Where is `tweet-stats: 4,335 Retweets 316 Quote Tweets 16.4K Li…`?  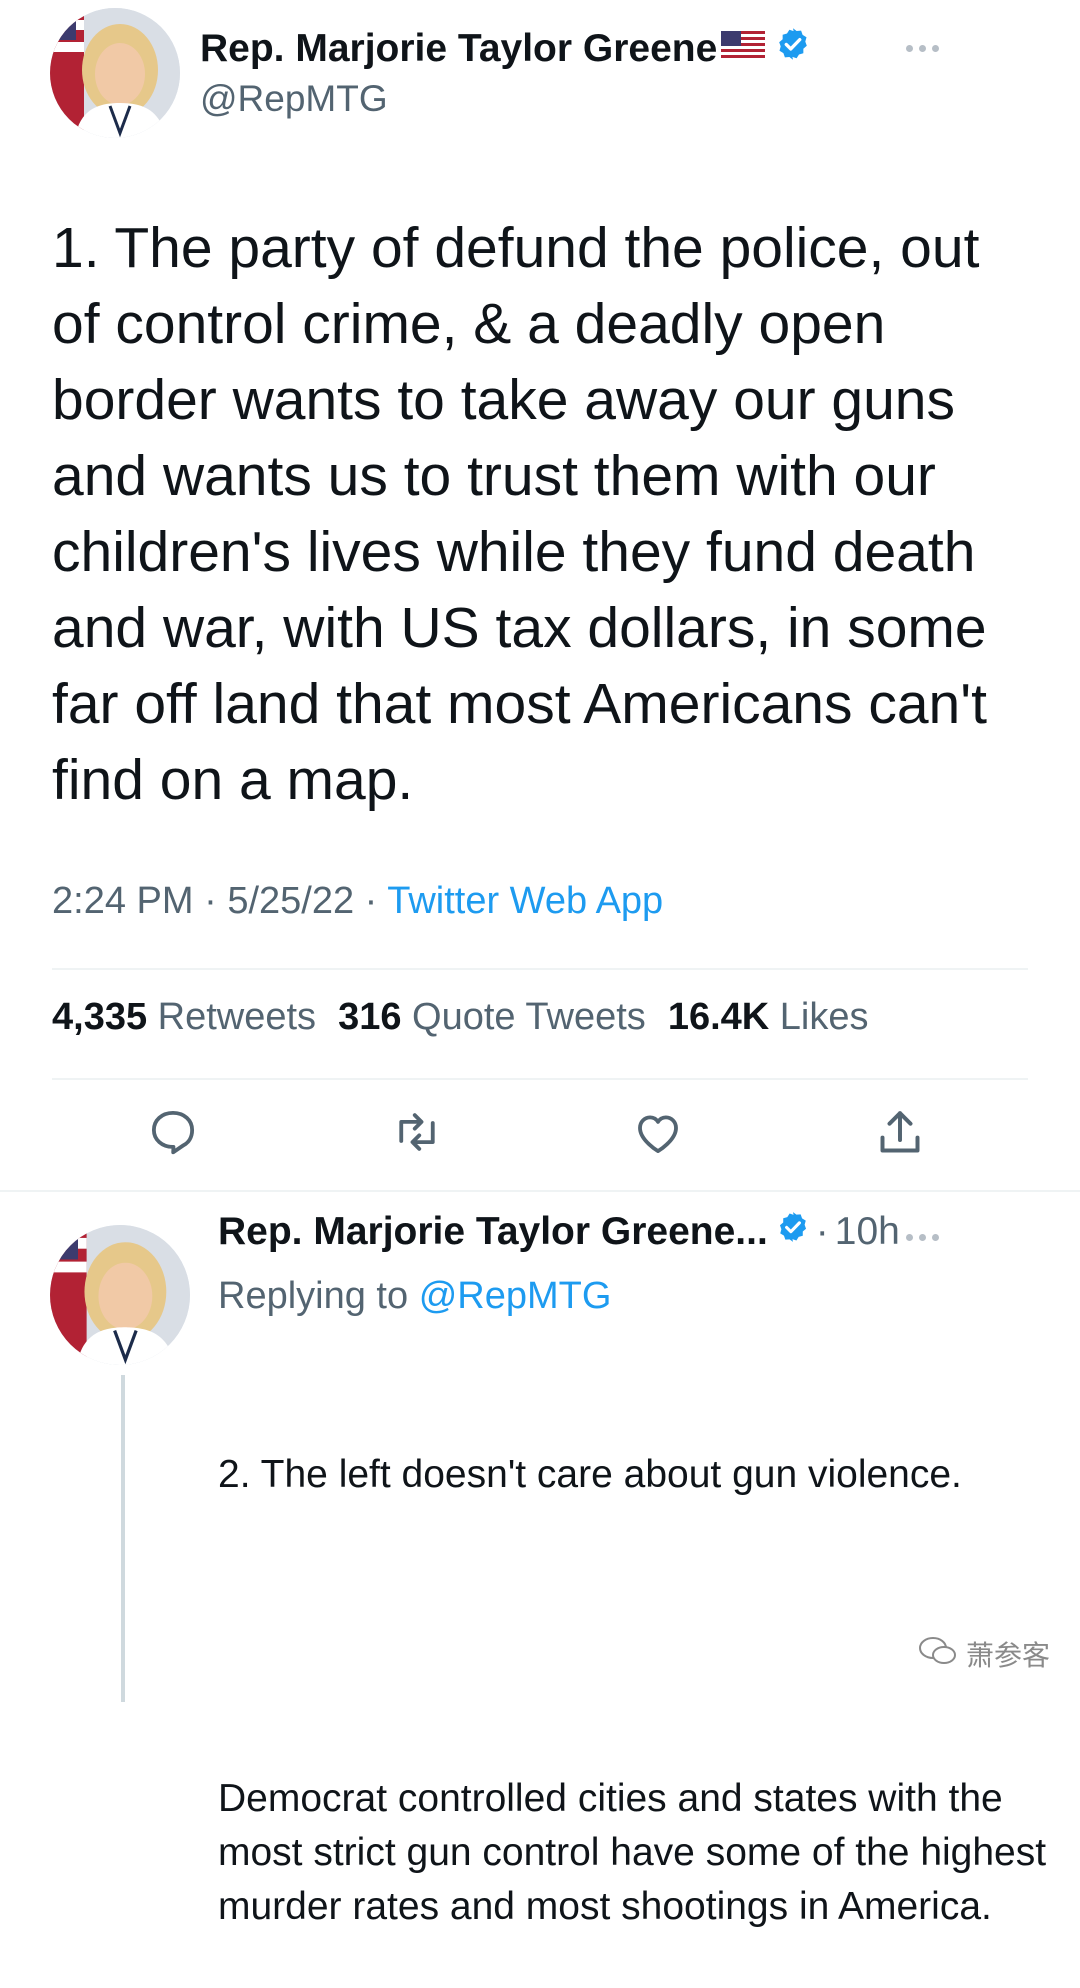
tweet-stats: 4,335 Retweets 316 Quote Tweets 16.4K Li… is located at coordinates (460, 1017).